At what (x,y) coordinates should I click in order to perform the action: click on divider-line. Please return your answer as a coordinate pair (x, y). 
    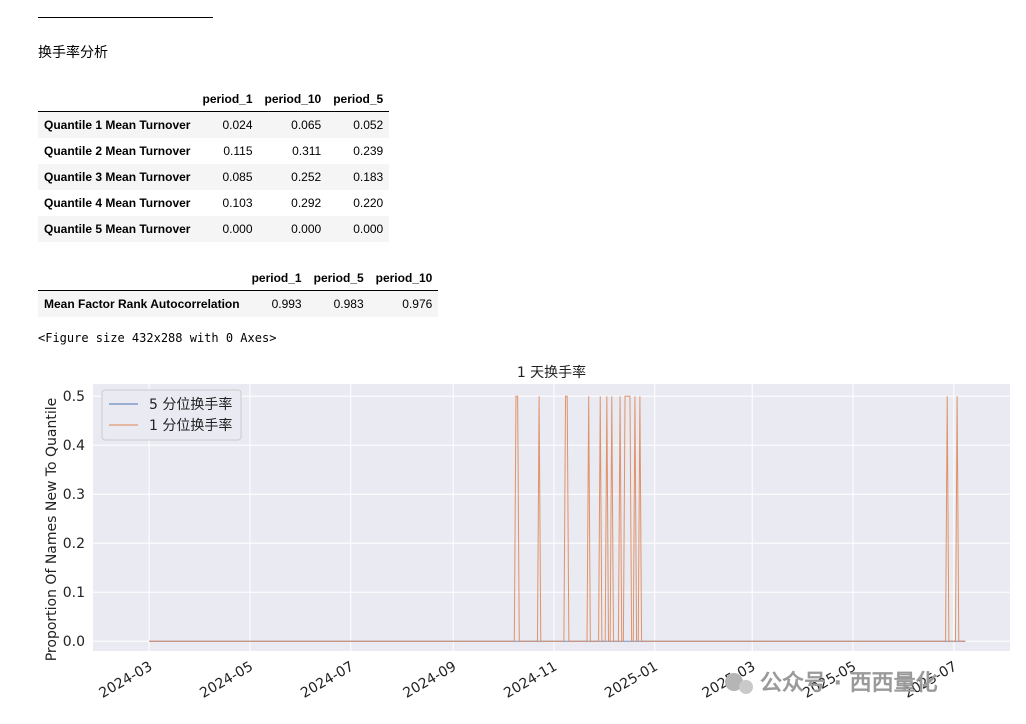
    Looking at the image, I should click on (125, 17).